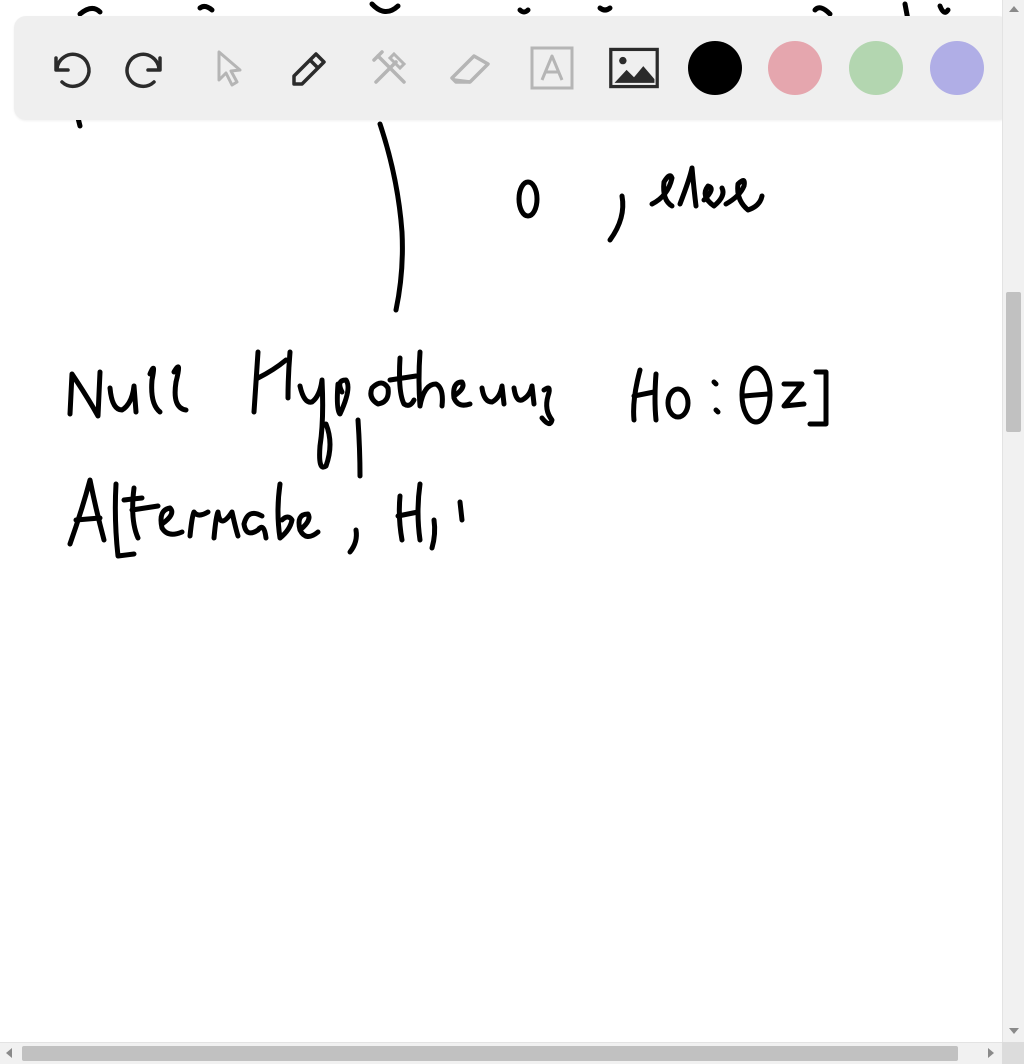 Image resolution: width=1024 pixels, height=1064 pixels. I want to click on scroll-left-arrow-icon, so click(9, 1053).